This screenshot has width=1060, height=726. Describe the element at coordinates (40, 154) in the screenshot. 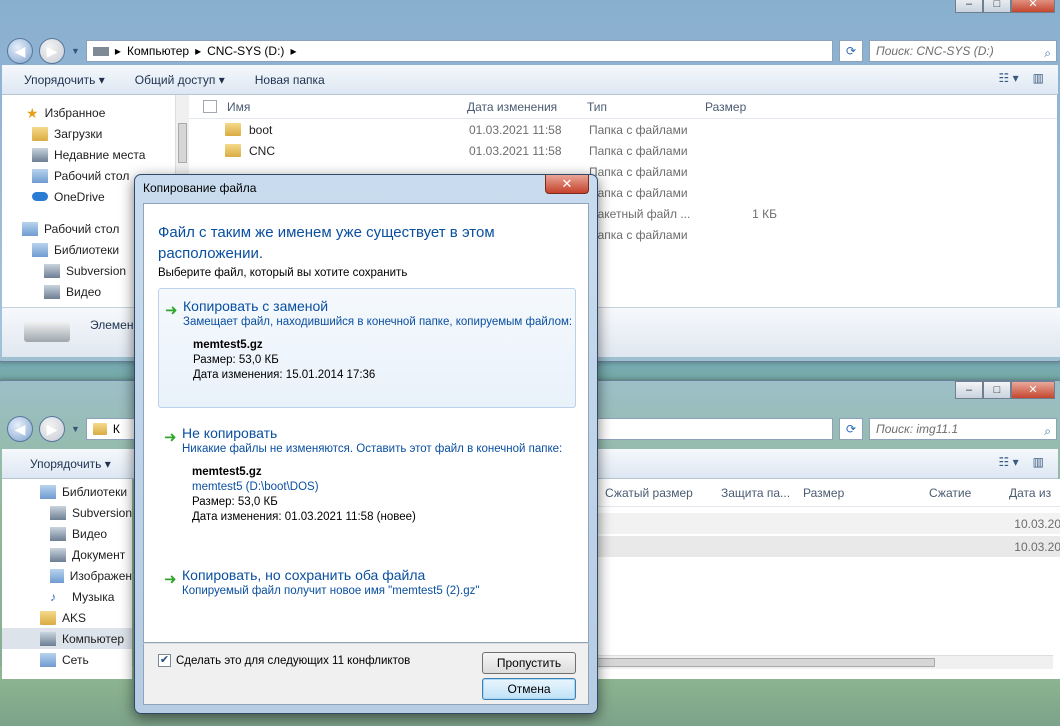

I see `recent-places-icon` at that location.